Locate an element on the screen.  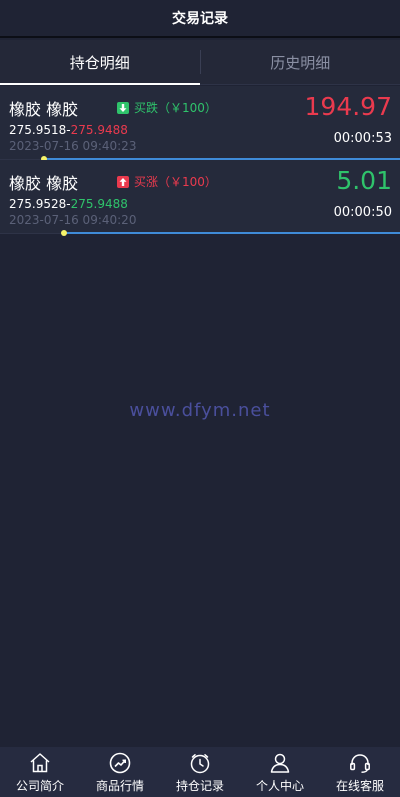
direction-badge: 买跌（￥100） is located at coordinates (167, 107).